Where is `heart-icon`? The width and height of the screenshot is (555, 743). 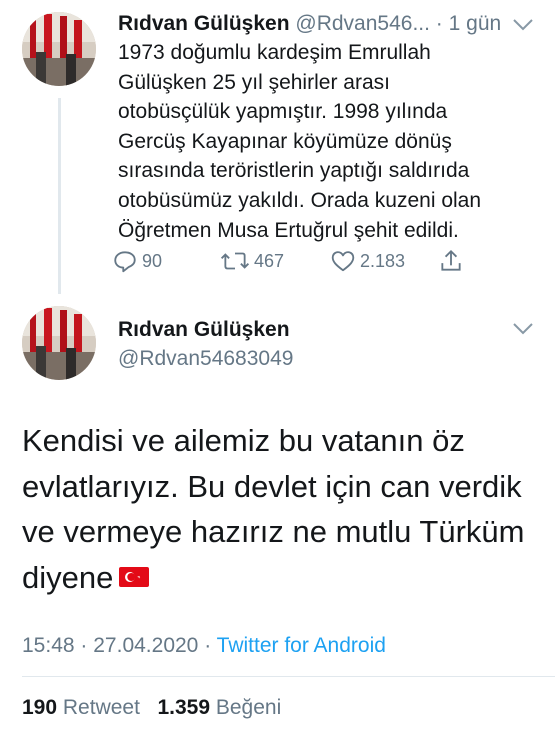 heart-icon is located at coordinates (343, 261).